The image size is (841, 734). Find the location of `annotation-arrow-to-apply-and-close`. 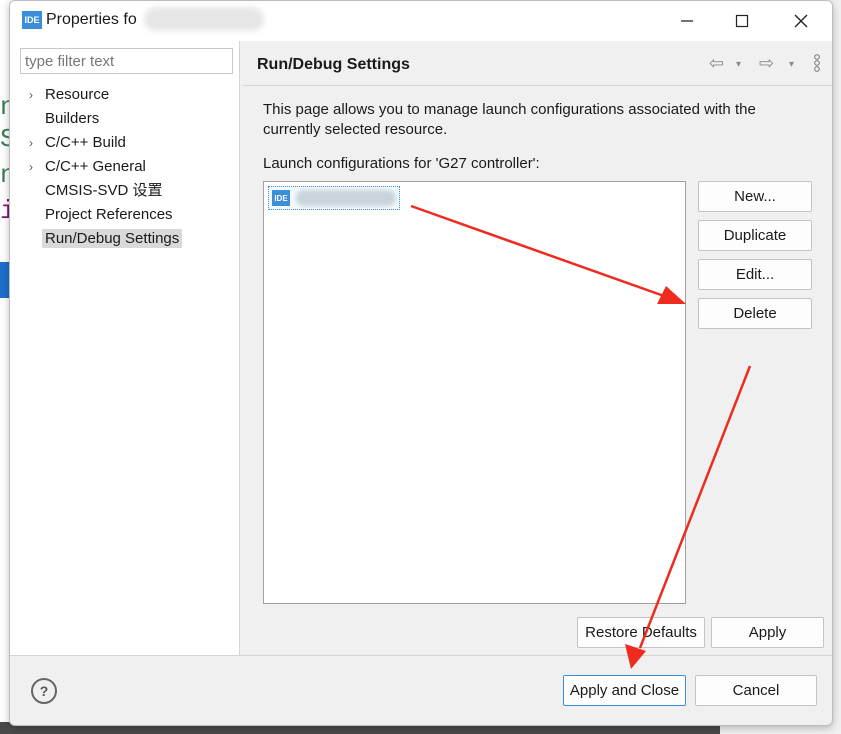

annotation-arrow-to-apply-and-close is located at coordinates (688, 517).